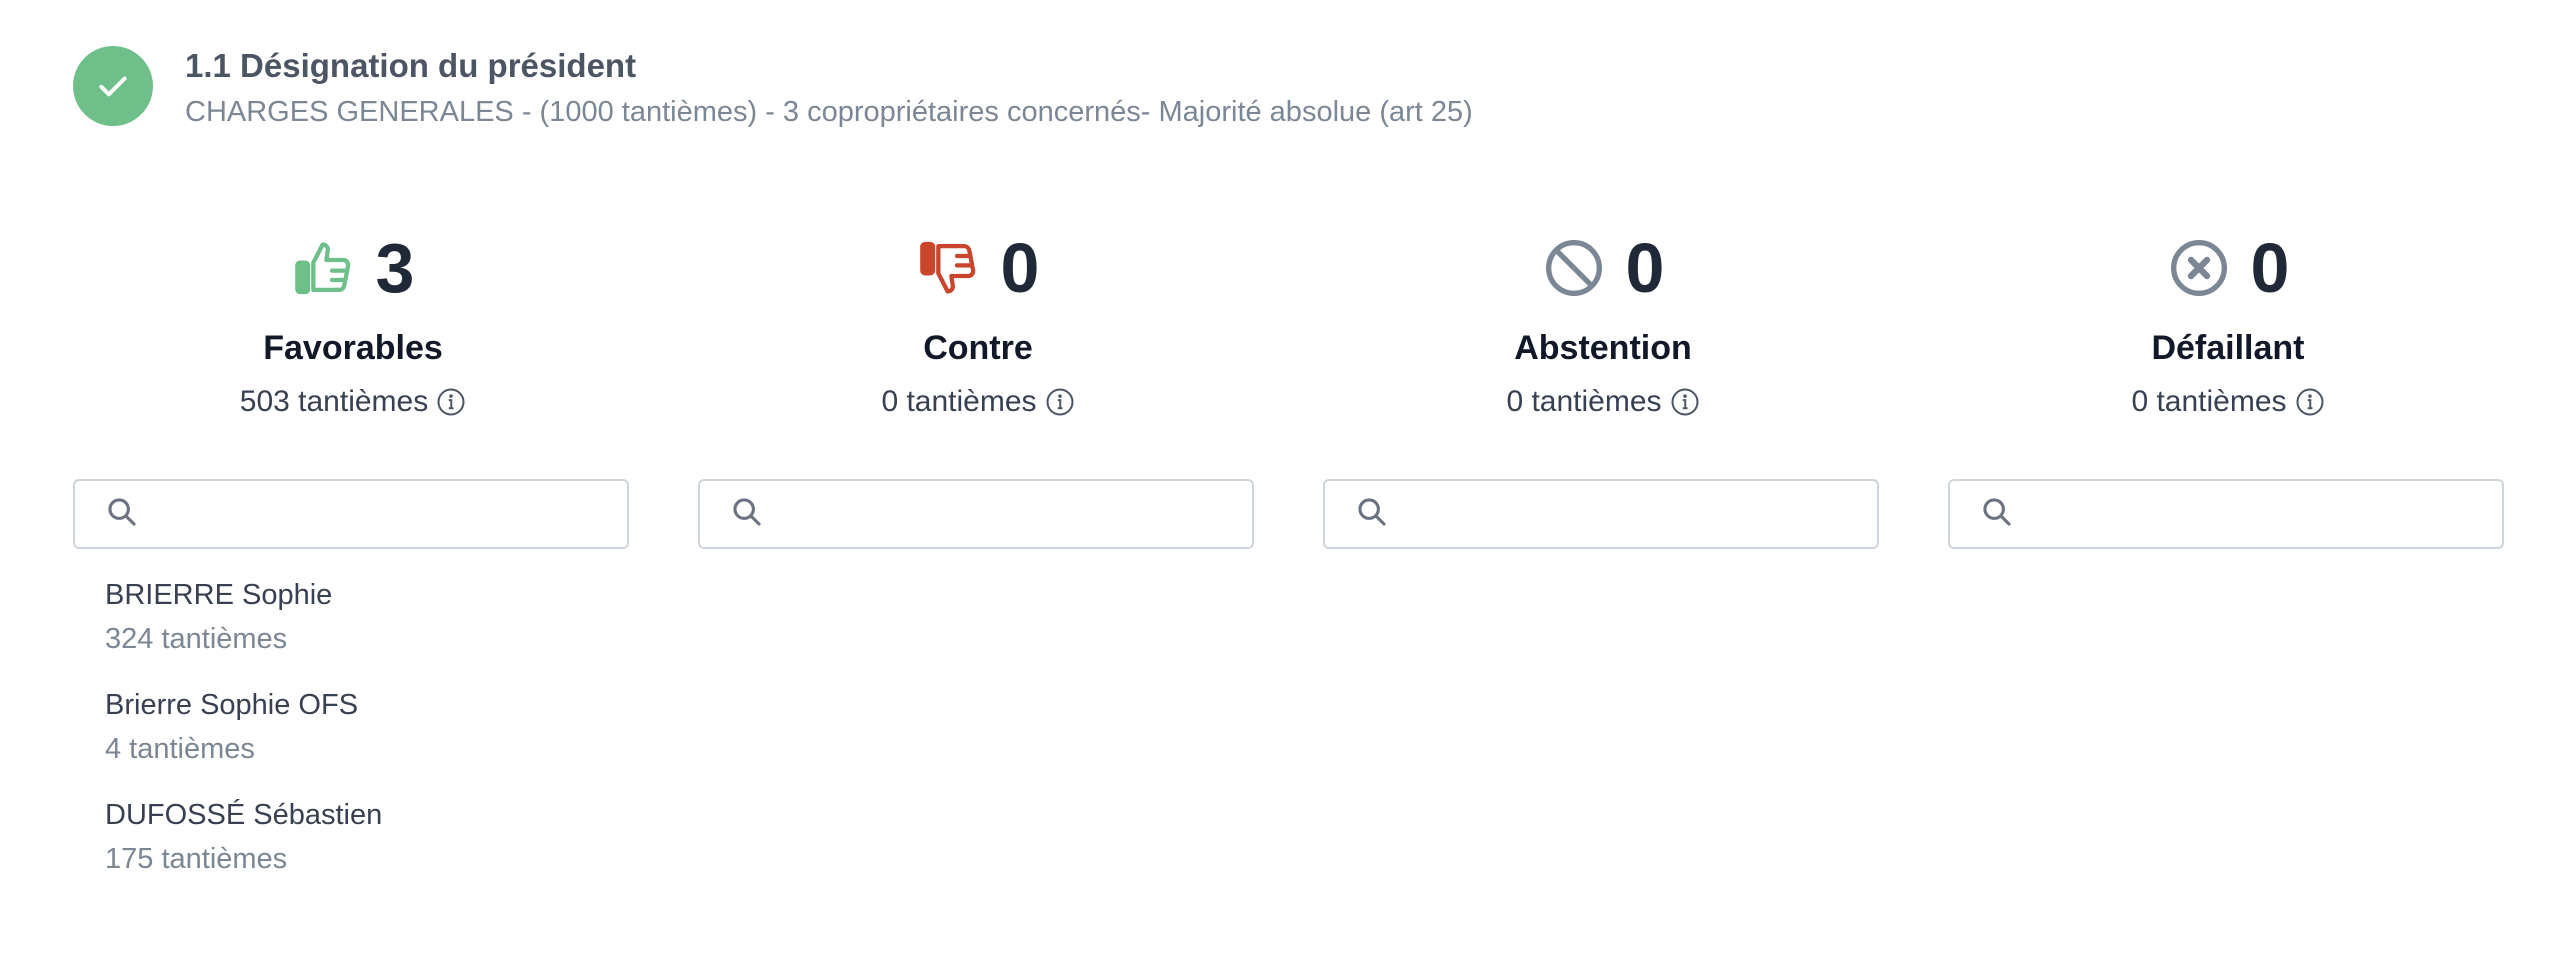 The height and width of the screenshot is (970, 2574). I want to click on contre-search-box, so click(976, 514).